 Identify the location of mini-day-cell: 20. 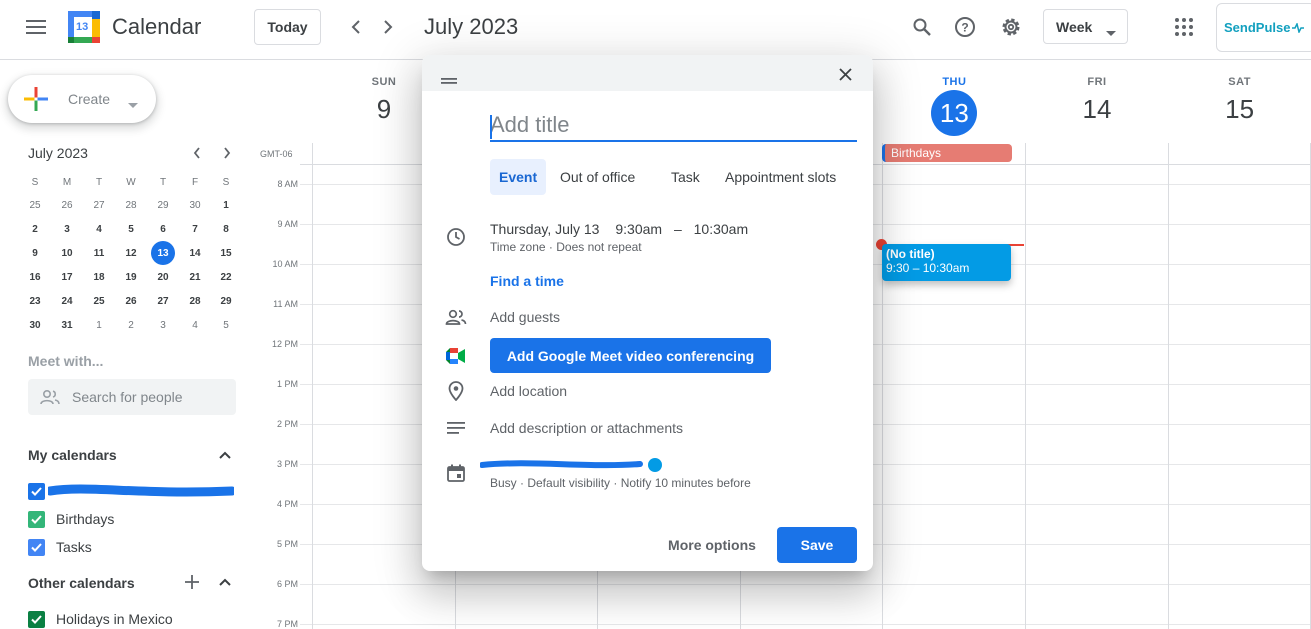
(163, 277).